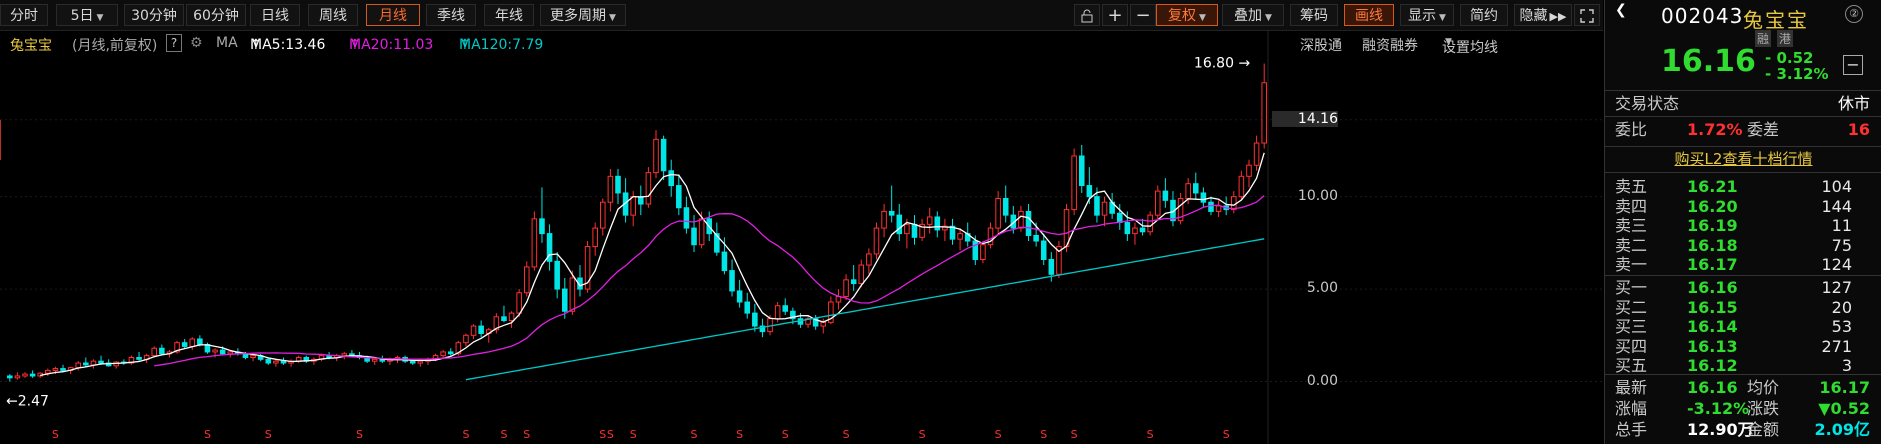 This screenshot has height=444, width=1881. What do you see at coordinates (1712, 307) in the screenshot?
I see `bid-price: 16.15` at bounding box center [1712, 307].